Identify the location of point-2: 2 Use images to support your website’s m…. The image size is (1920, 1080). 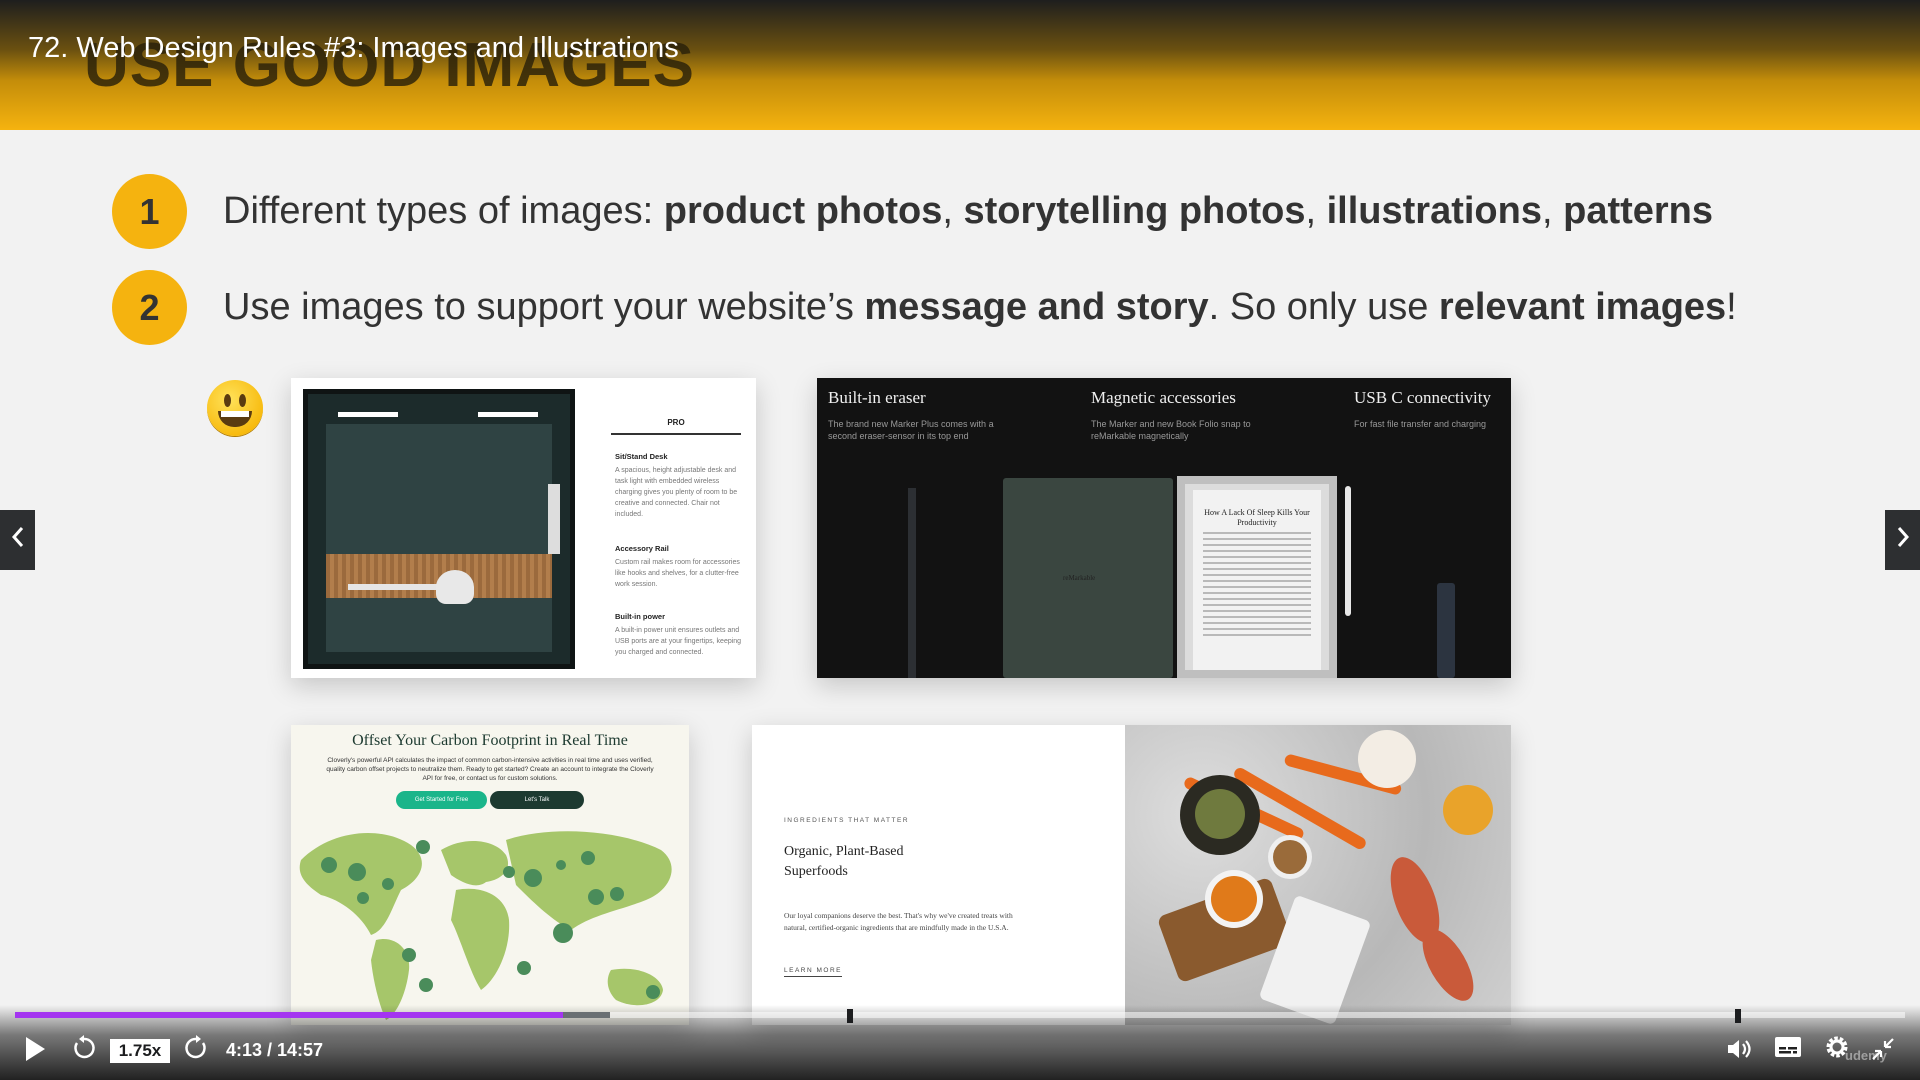
(924, 307).